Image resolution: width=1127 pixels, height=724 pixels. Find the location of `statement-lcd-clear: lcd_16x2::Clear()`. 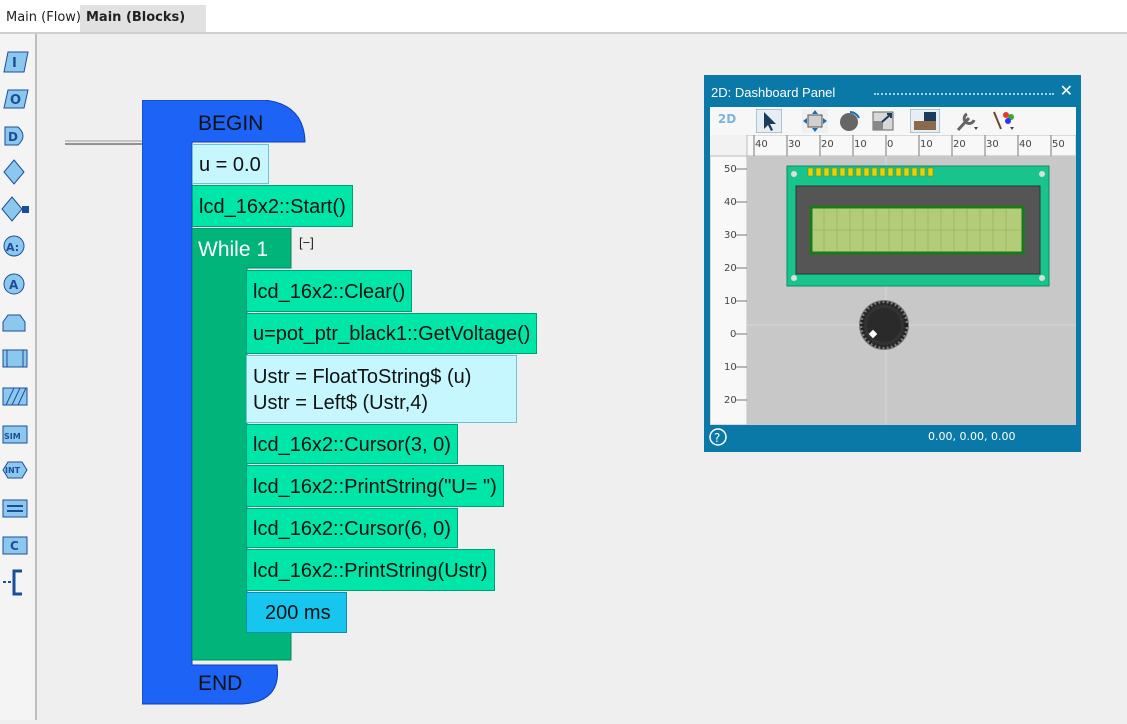

statement-lcd-clear: lcd_16x2::Clear() is located at coordinates (329, 291).